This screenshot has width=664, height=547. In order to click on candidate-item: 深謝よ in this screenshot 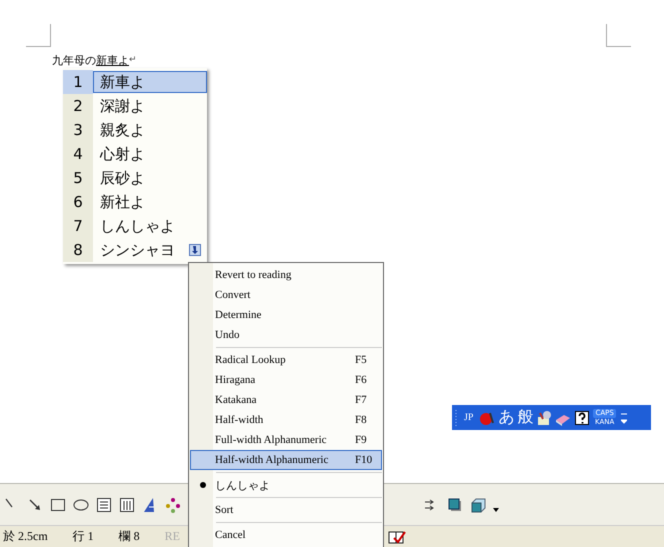, I will do `click(150, 106)`.